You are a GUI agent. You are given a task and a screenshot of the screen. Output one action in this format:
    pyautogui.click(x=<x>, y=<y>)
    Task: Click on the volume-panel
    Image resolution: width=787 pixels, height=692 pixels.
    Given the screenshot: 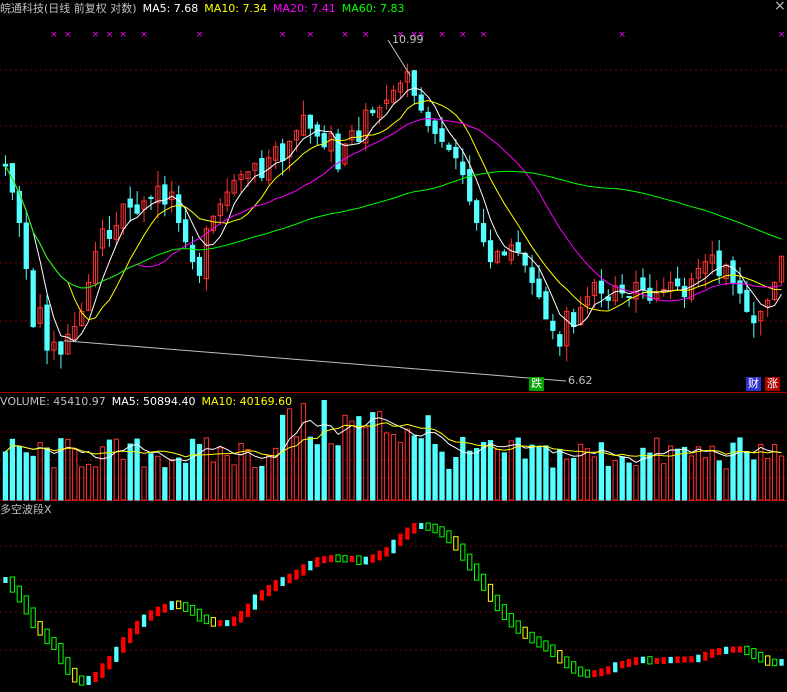 What is the action you would take?
    pyautogui.click(x=393, y=450)
    